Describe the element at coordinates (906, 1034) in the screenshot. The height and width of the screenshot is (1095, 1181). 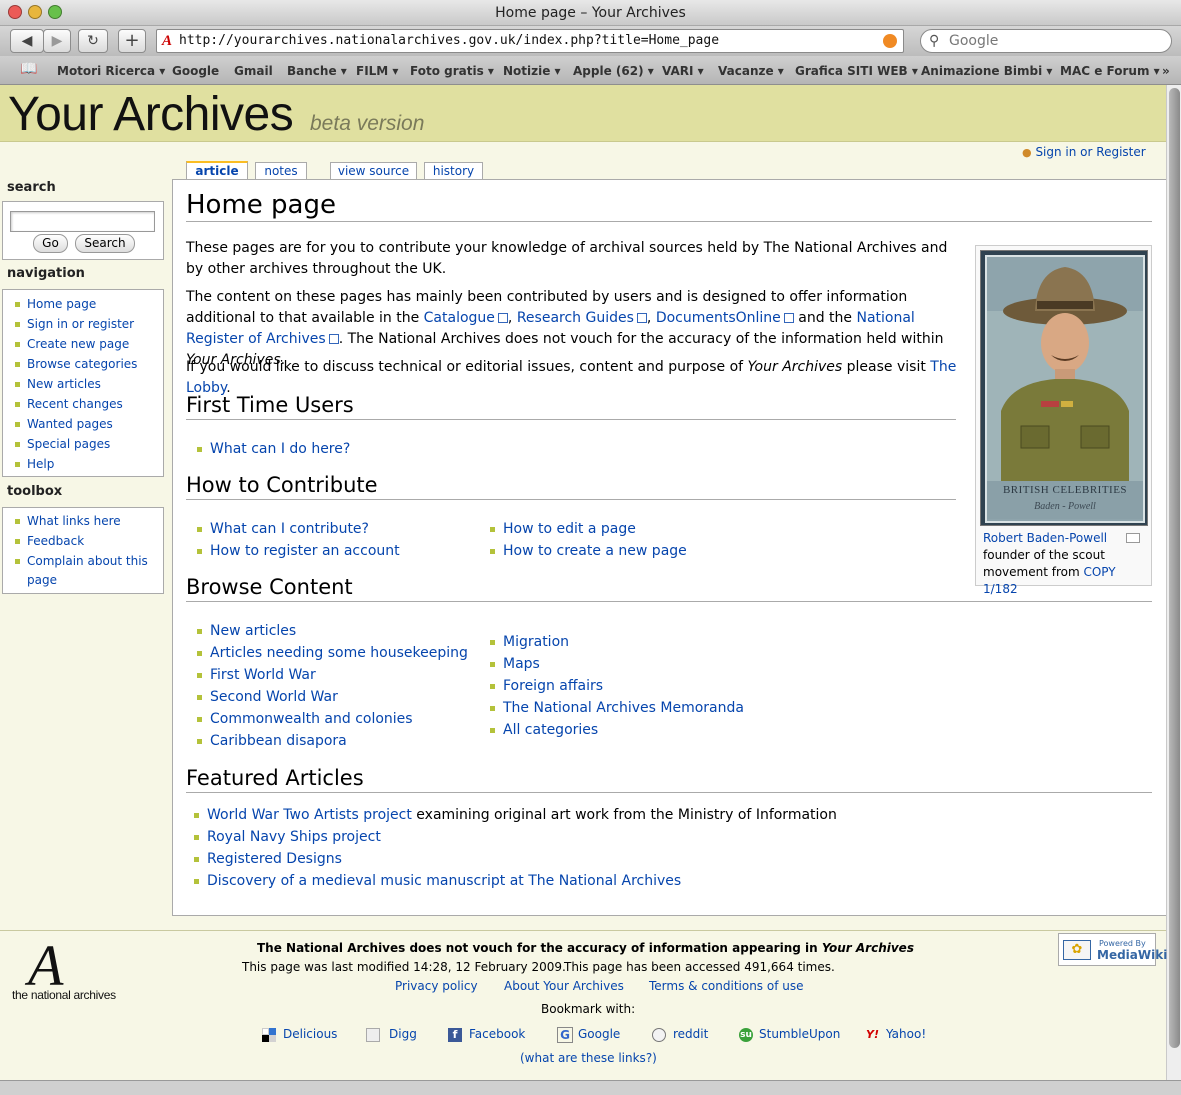
I see `yahoo-link: Yahoo!` at that location.